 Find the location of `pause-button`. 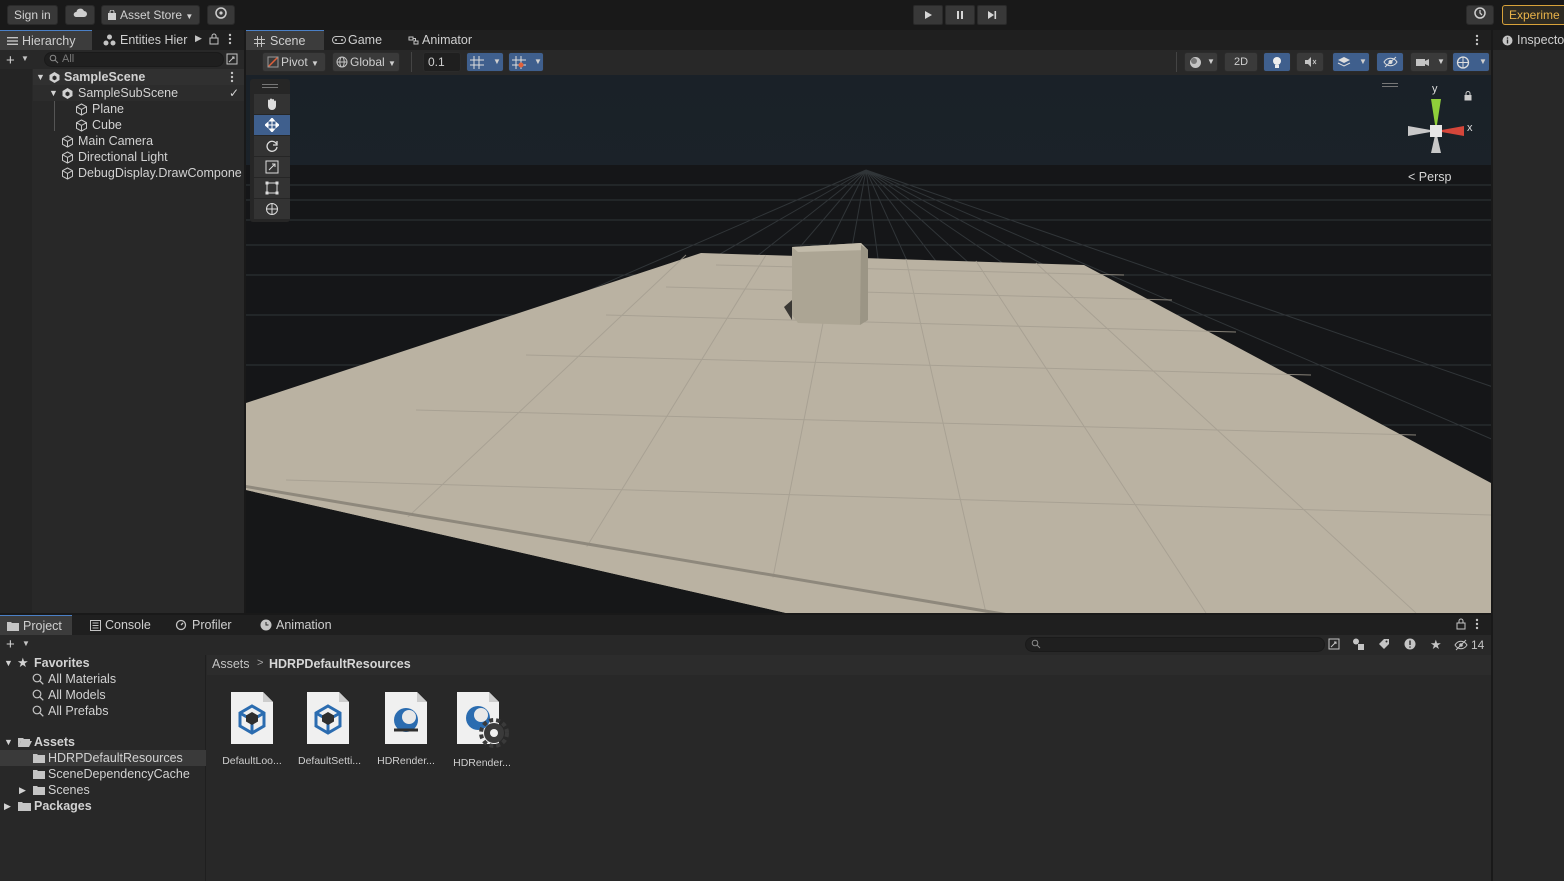

pause-button is located at coordinates (960, 15).